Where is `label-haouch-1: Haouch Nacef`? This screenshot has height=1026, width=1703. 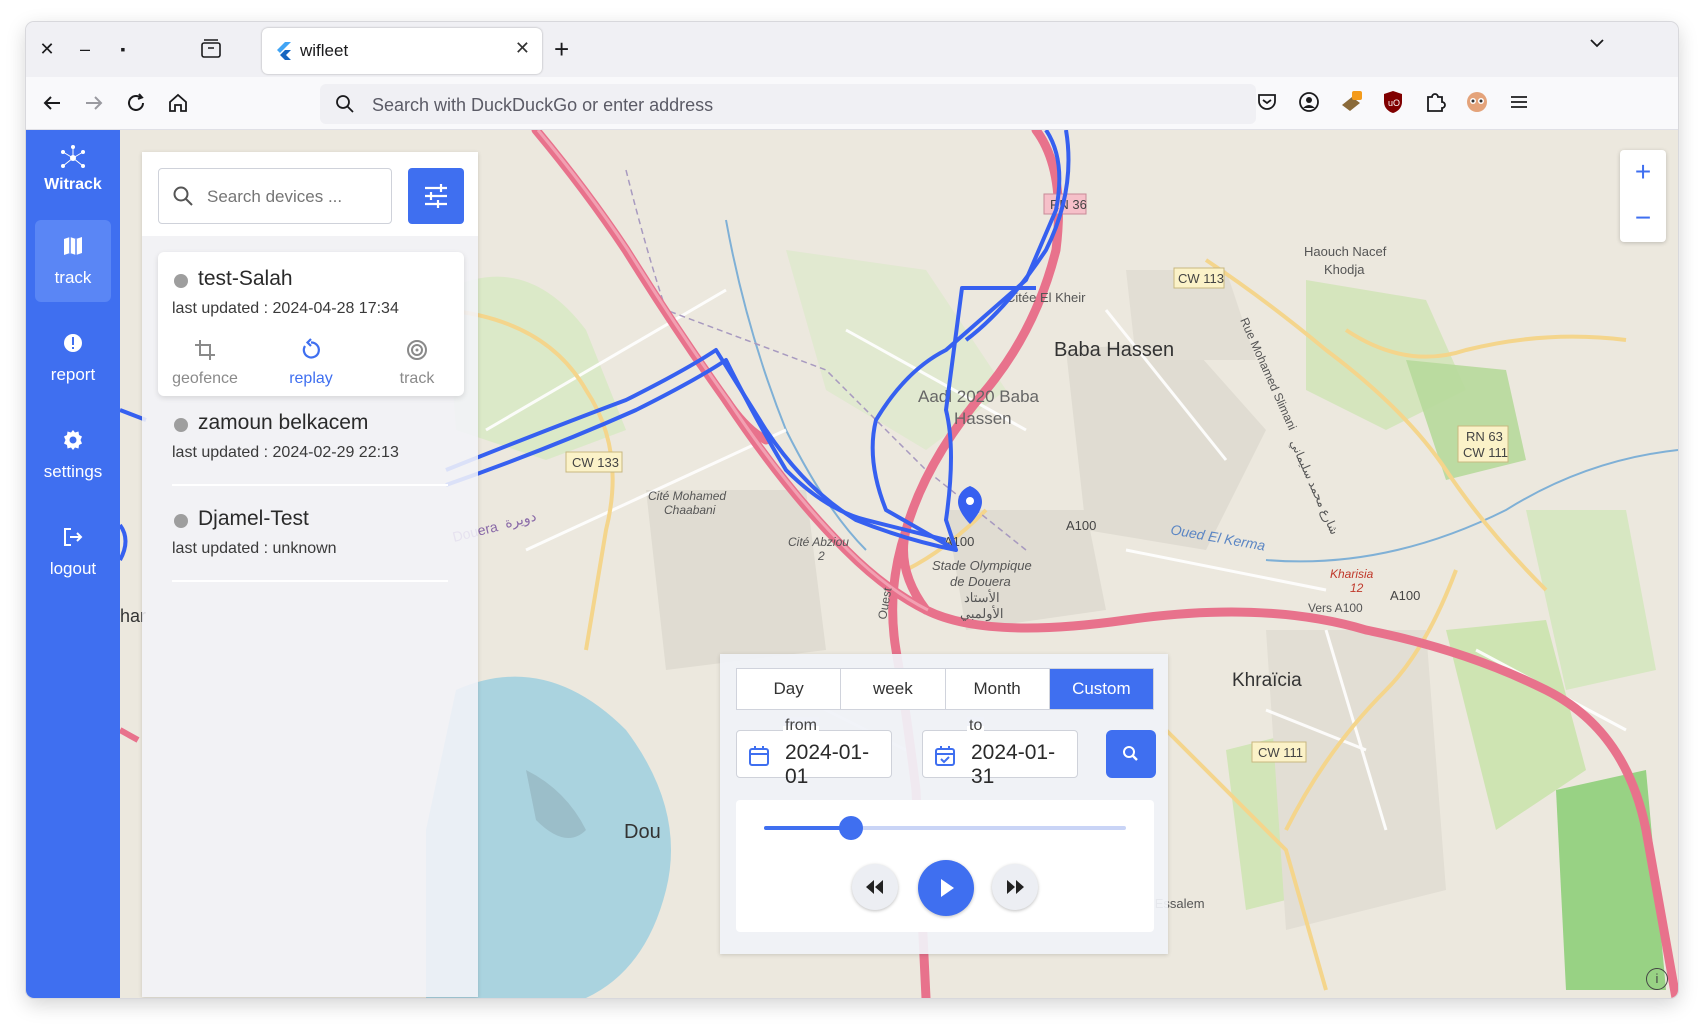 label-haouch-1: Haouch Nacef is located at coordinates (1345, 251).